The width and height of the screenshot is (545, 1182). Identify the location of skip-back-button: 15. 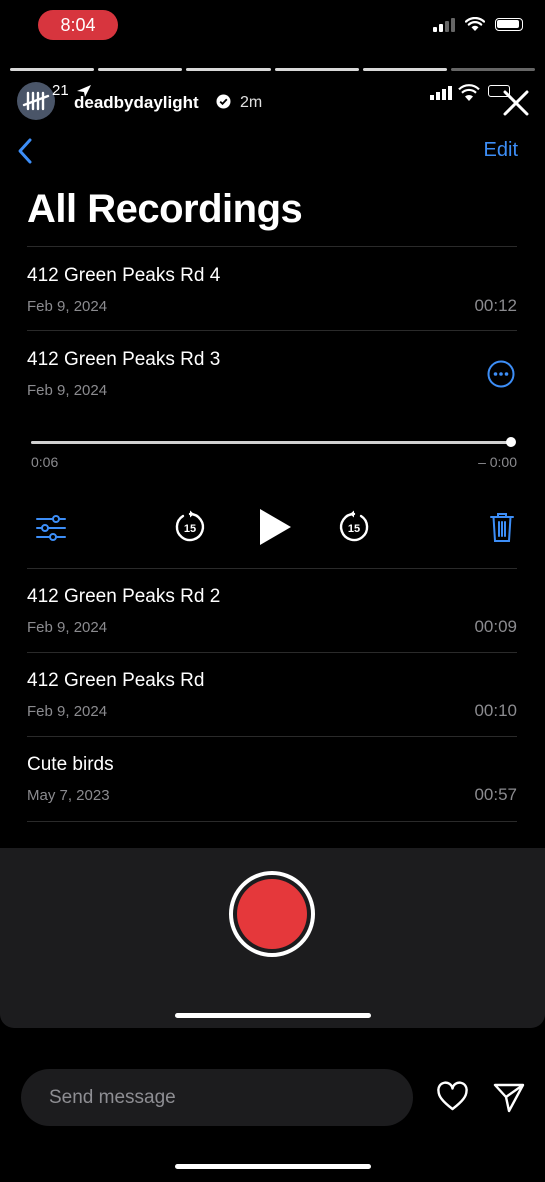
(190, 527).